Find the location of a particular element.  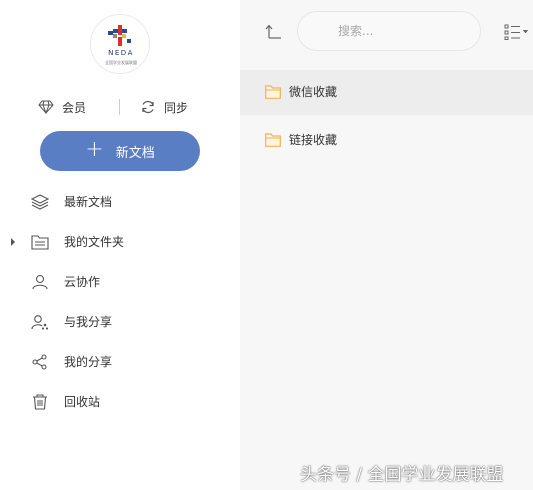

sidebar-item-my-shares: 我的分享 is located at coordinates (120, 362).